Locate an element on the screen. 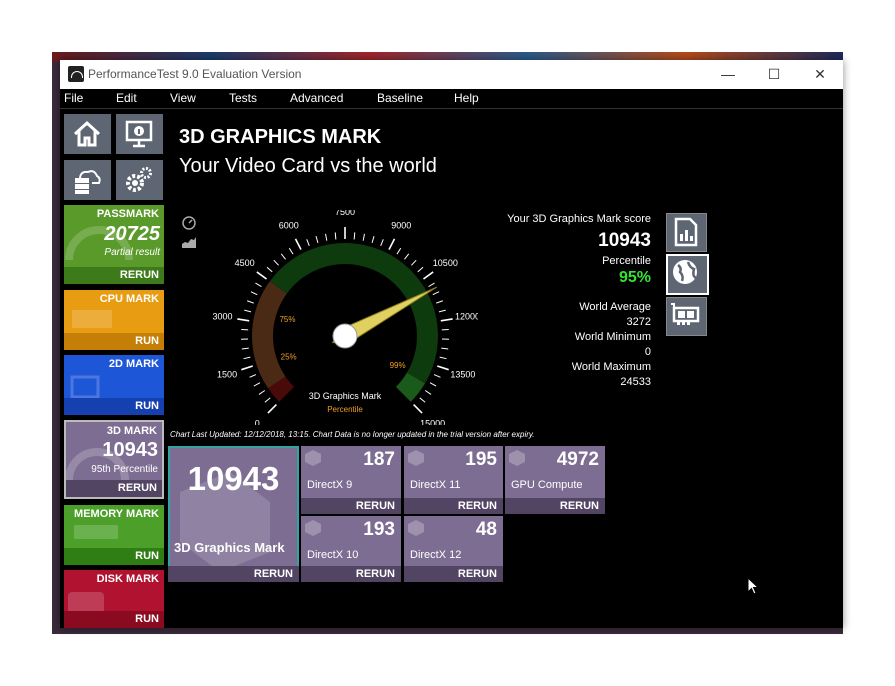  app-logo-icon is located at coordinates (76, 74).